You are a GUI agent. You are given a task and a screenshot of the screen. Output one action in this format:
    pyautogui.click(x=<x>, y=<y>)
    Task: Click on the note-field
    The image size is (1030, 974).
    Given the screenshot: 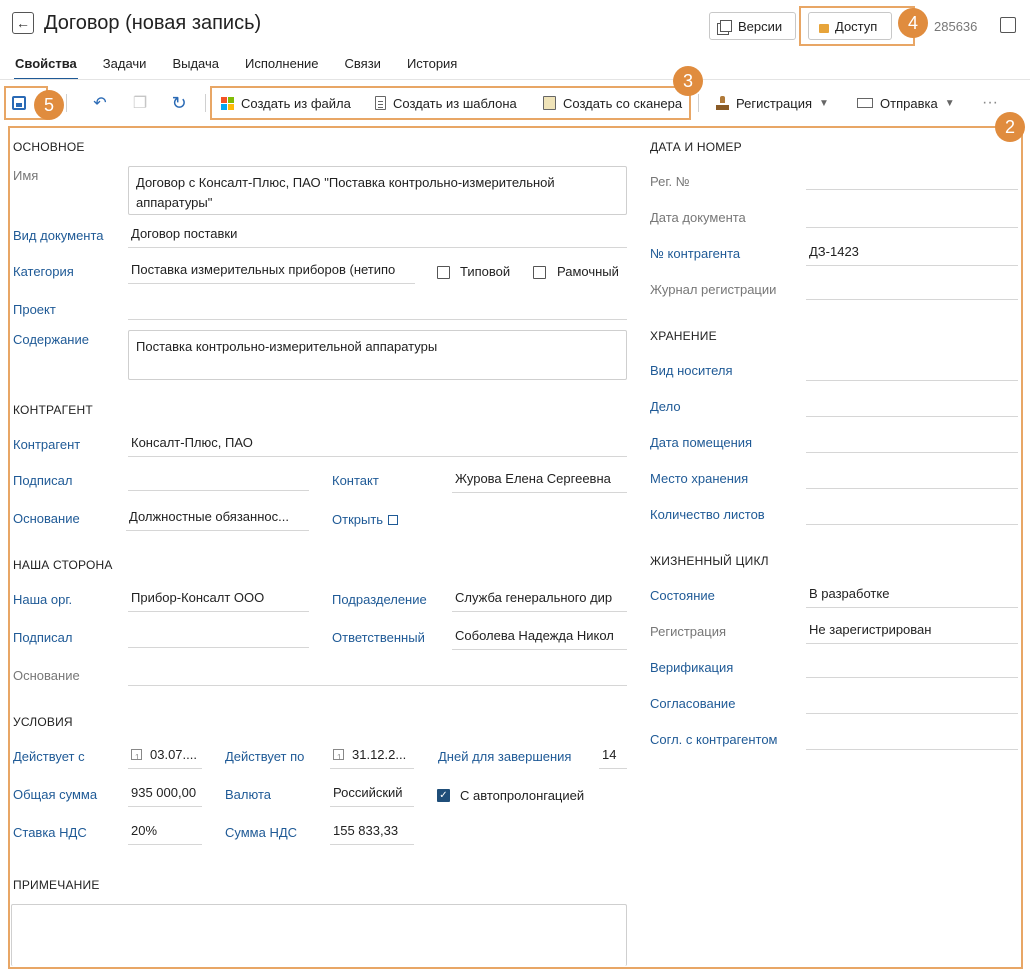 What is the action you would take?
    pyautogui.click(x=319, y=935)
    